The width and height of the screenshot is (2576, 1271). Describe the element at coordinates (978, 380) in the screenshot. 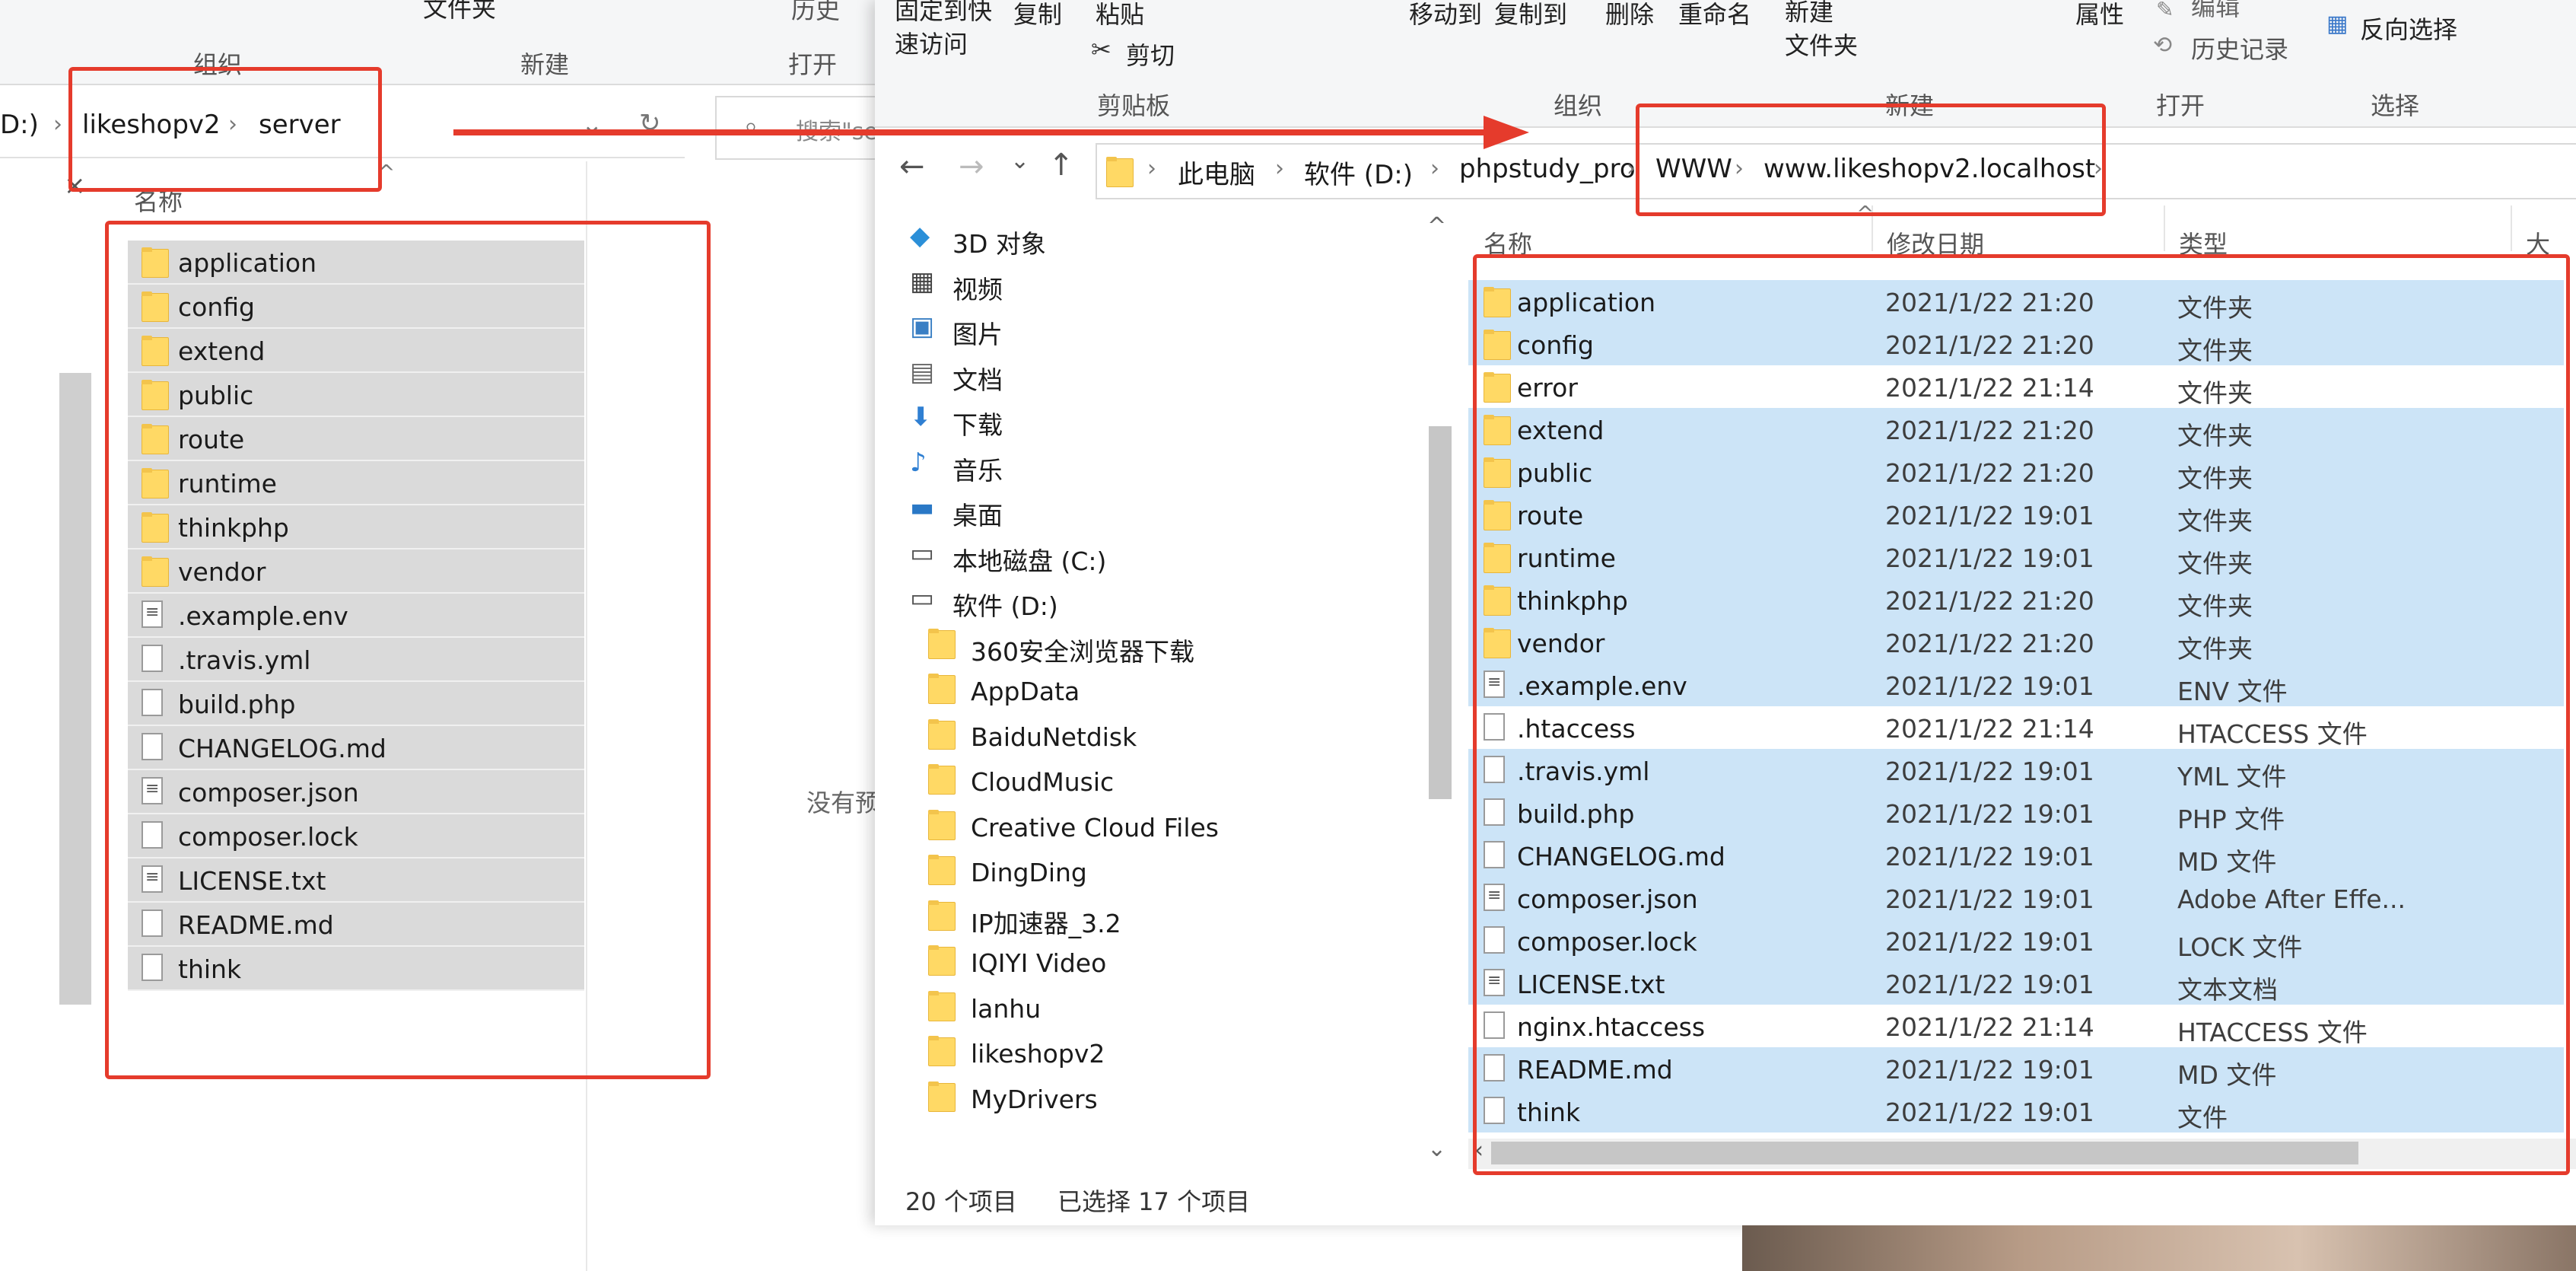

I see `nav-item-label: 文档` at that location.